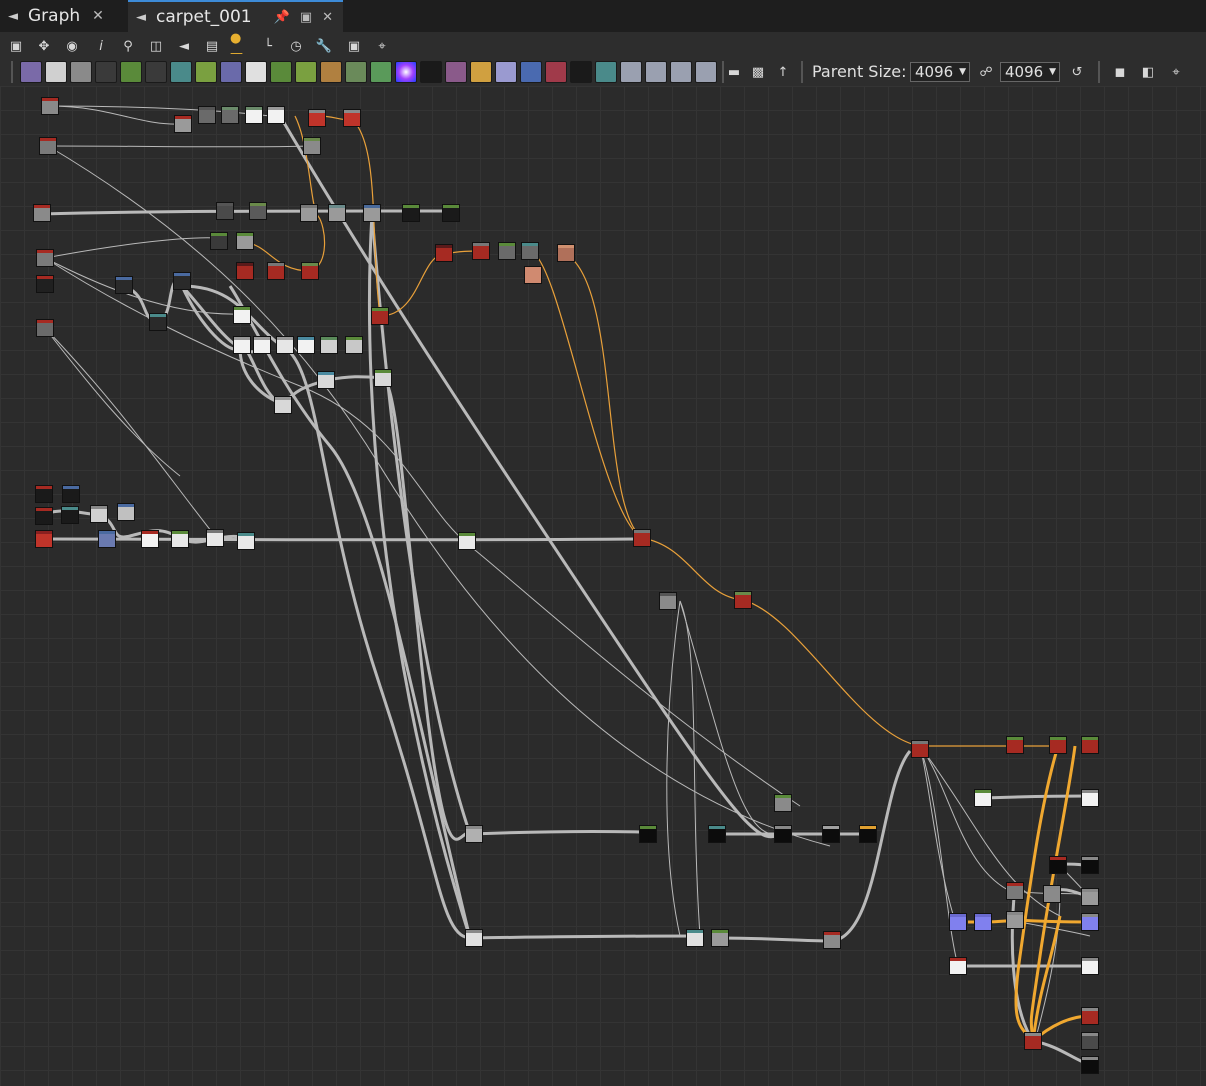  Describe the element at coordinates (184, 46) in the screenshot. I see `graph-layout-icon: ◄` at that location.